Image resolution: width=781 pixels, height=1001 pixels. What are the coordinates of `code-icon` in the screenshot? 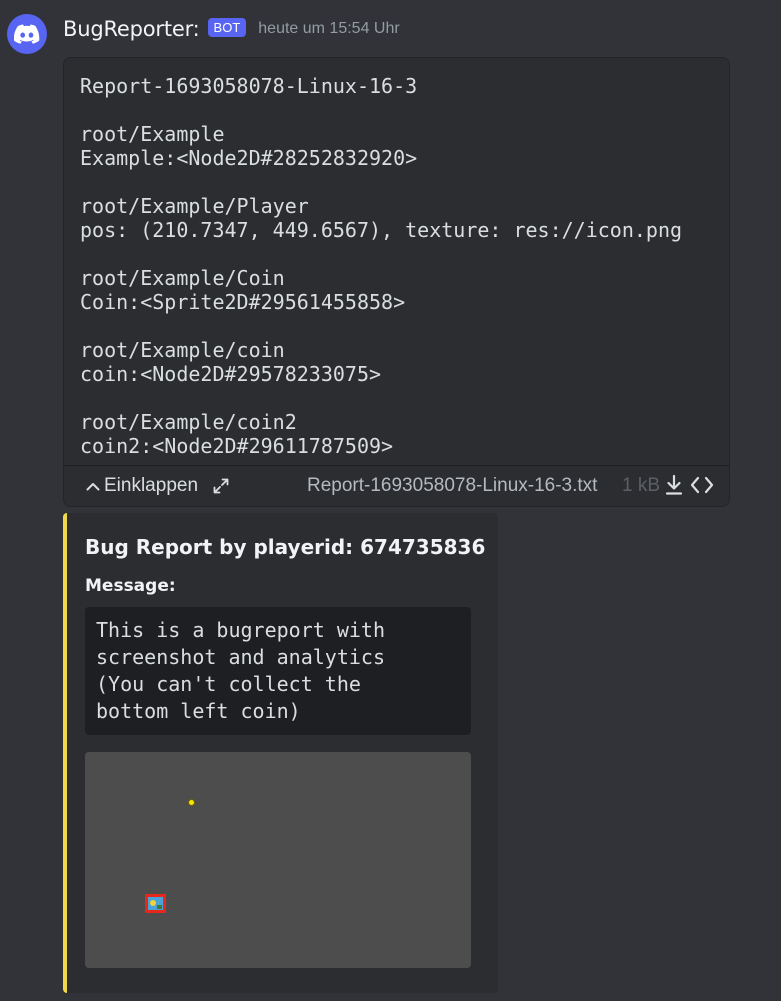 It's located at (702, 485).